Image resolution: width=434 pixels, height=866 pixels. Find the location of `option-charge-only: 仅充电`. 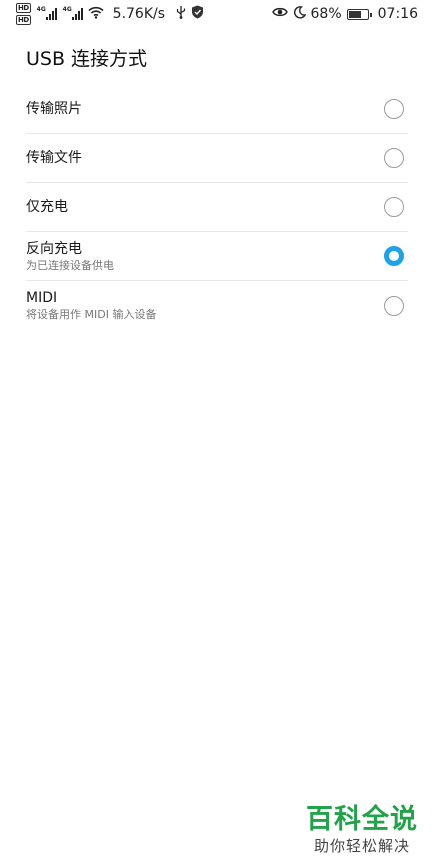

option-charge-only: 仅充电 is located at coordinates (217, 207).